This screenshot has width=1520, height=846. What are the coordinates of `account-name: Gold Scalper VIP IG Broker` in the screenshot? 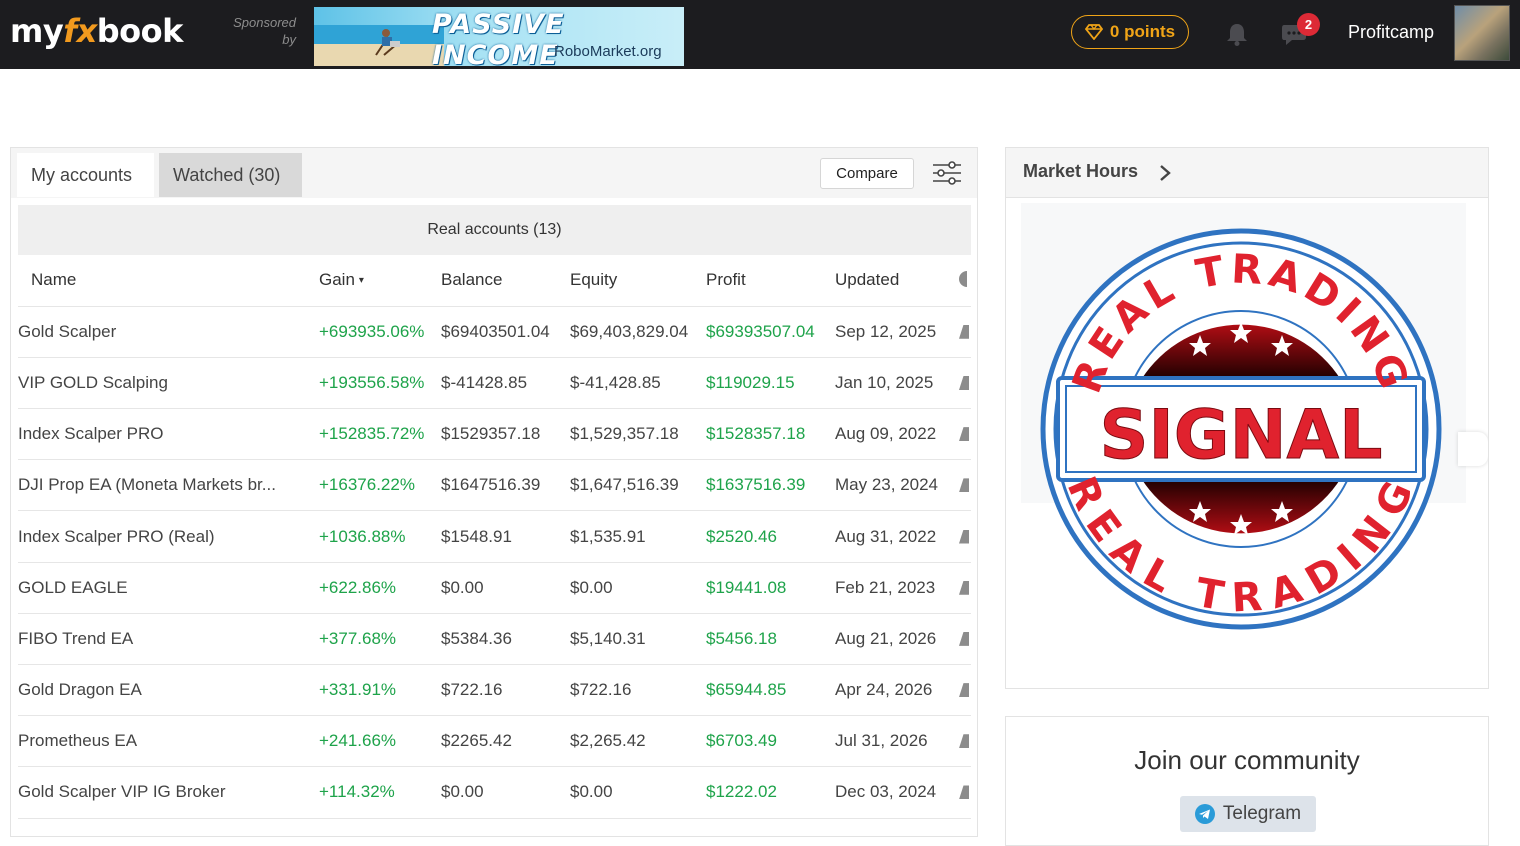 It's located at (168, 792).